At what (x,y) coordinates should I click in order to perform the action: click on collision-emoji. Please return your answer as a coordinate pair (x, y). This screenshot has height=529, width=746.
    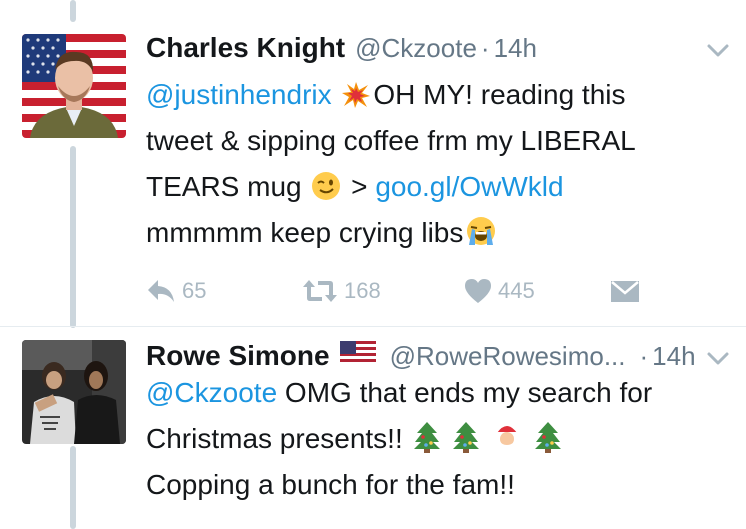
    Looking at the image, I should click on (356, 95).